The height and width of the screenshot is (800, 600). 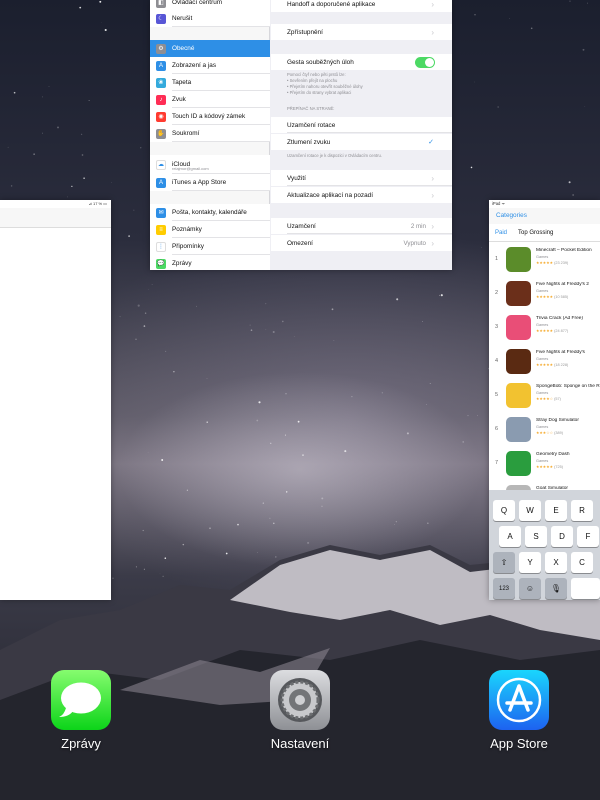 What do you see at coordinates (210, 82) in the screenshot?
I see `sidebar-item: ❀ Tapeta` at bounding box center [210, 82].